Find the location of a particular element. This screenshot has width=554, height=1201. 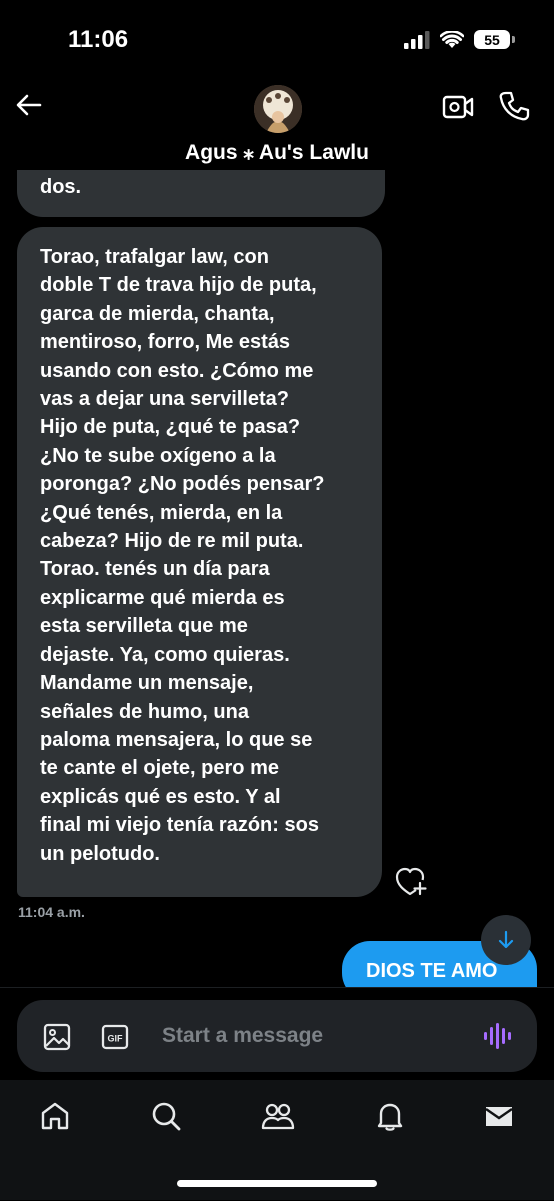

contact-name: Agus ⁎ Au's Lawlu is located at coordinates (277, 152).